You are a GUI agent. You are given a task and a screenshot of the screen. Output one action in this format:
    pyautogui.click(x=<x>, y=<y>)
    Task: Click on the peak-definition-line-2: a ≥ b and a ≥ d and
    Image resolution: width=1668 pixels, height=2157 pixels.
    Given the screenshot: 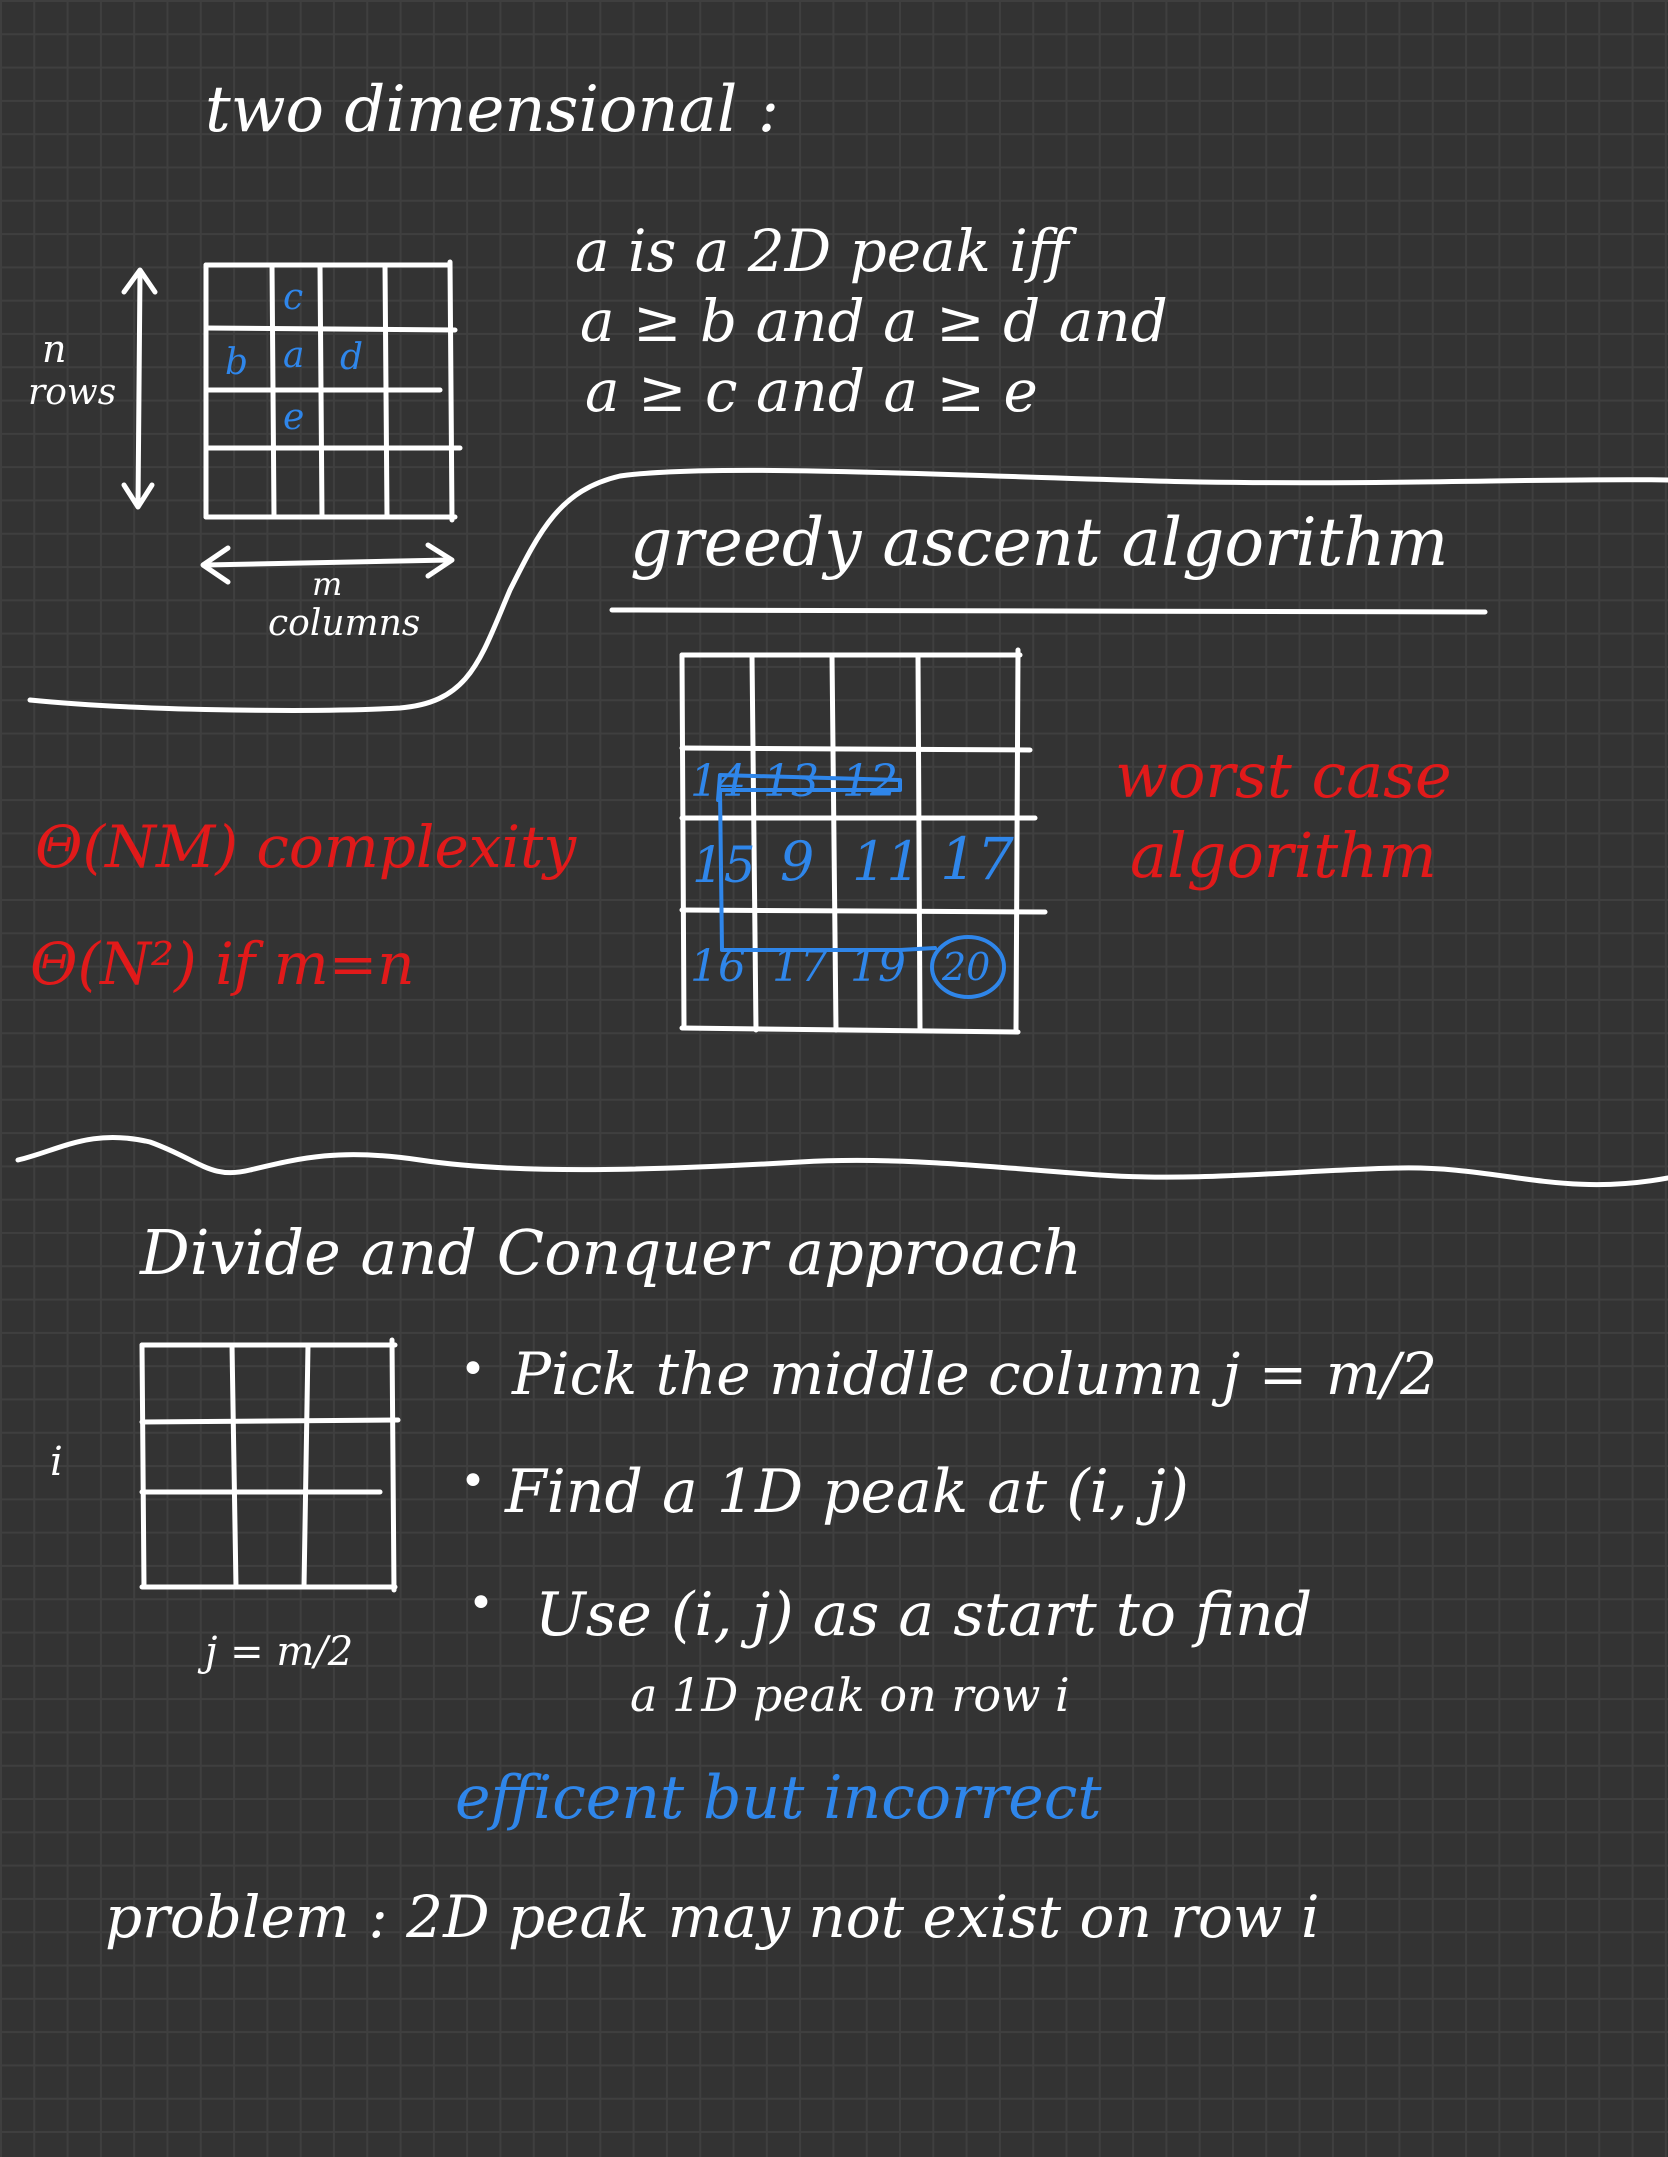 What is the action you would take?
    pyautogui.click(x=874, y=321)
    